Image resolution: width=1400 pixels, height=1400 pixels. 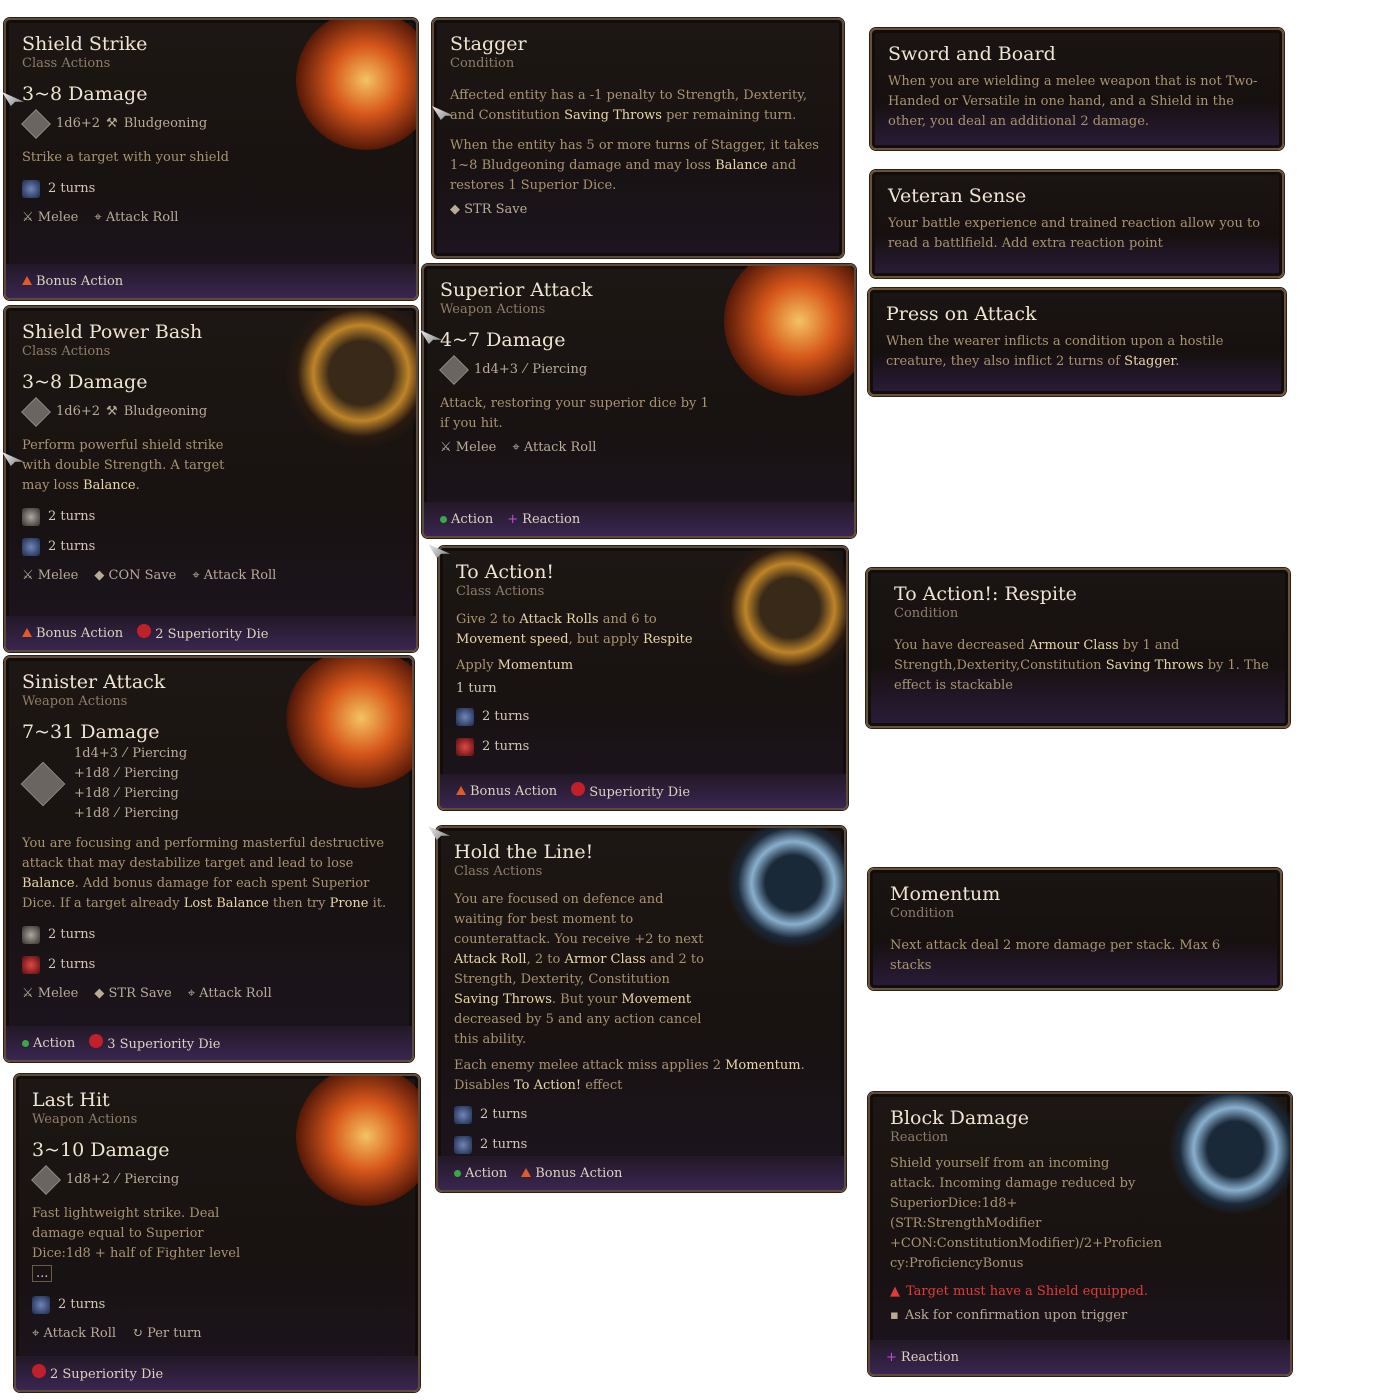 What do you see at coordinates (155, 1043) in the screenshot?
I see `superiority-die-cost: 3 Superiority Die` at bounding box center [155, 1043].